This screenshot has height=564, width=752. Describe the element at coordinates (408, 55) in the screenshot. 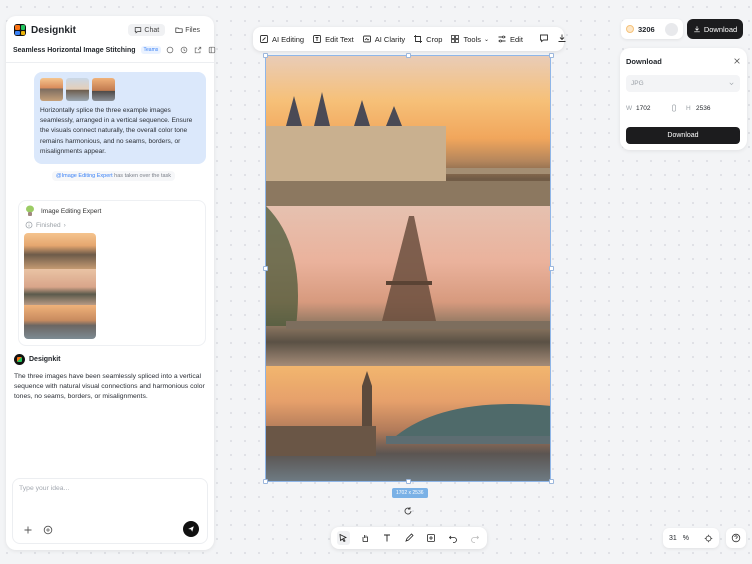

I see `resize-handle-t` at that location.